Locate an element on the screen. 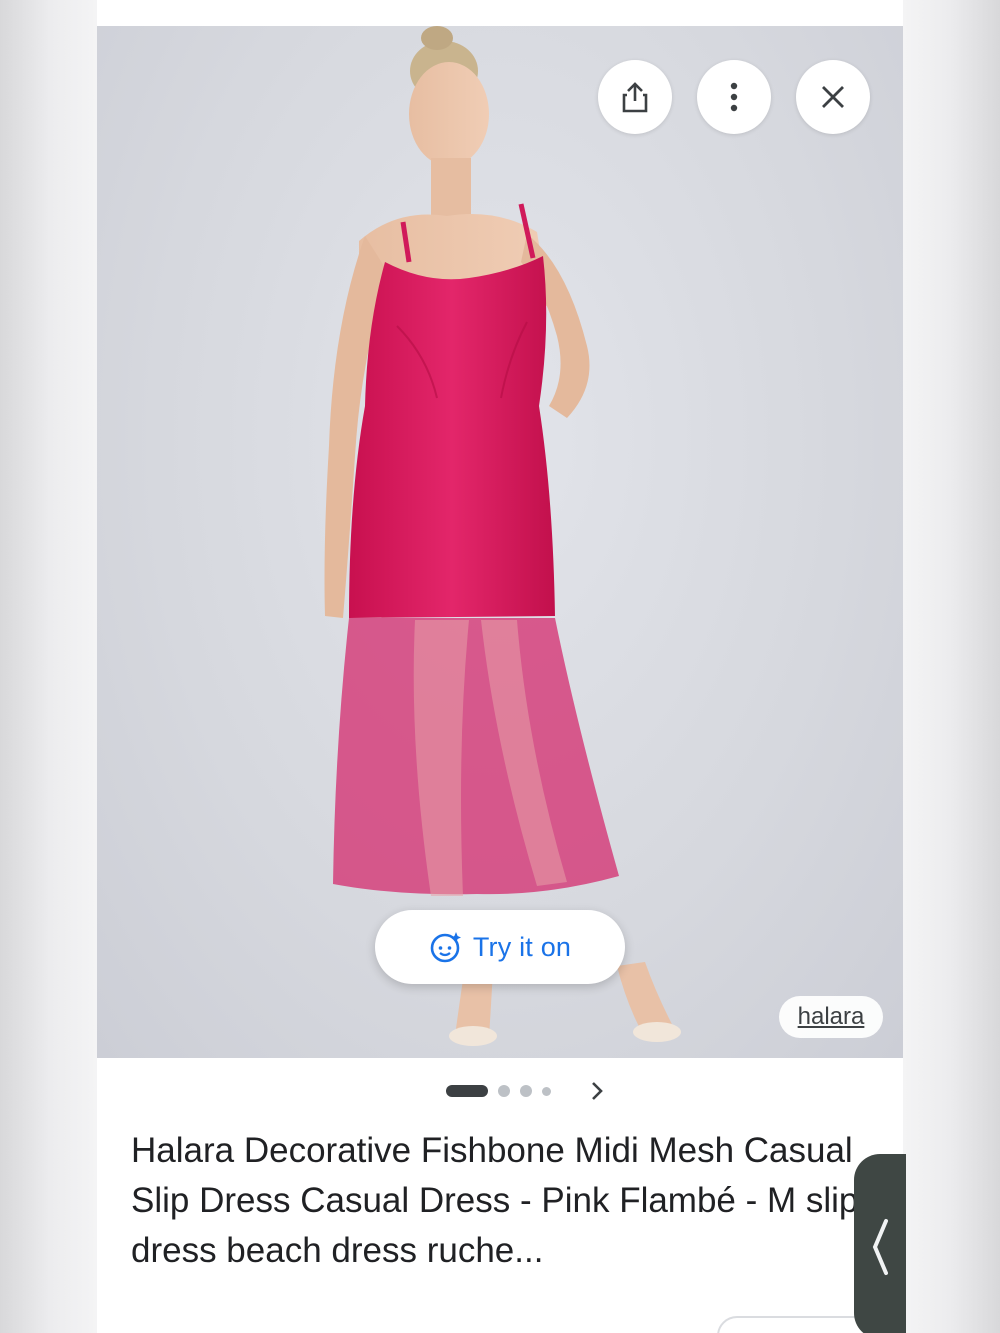 The image size is (1000, 1333). more-options-button is located at coordinates (734, 97).